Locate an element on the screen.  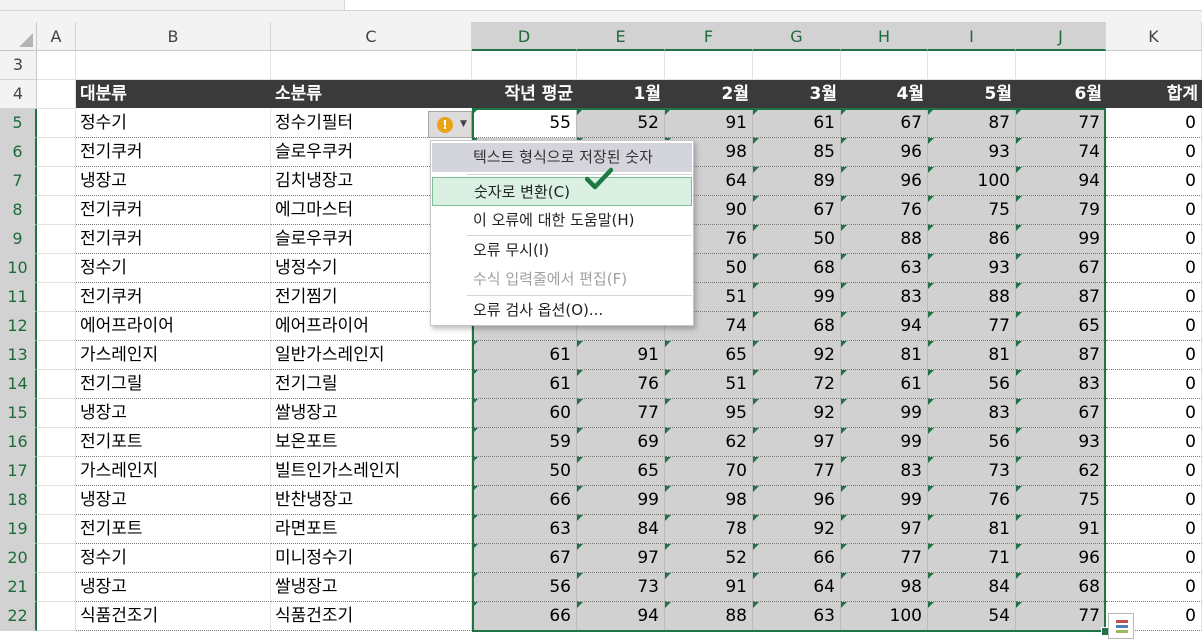
month-value-cell: 70 is located at coordinates (709, 471).